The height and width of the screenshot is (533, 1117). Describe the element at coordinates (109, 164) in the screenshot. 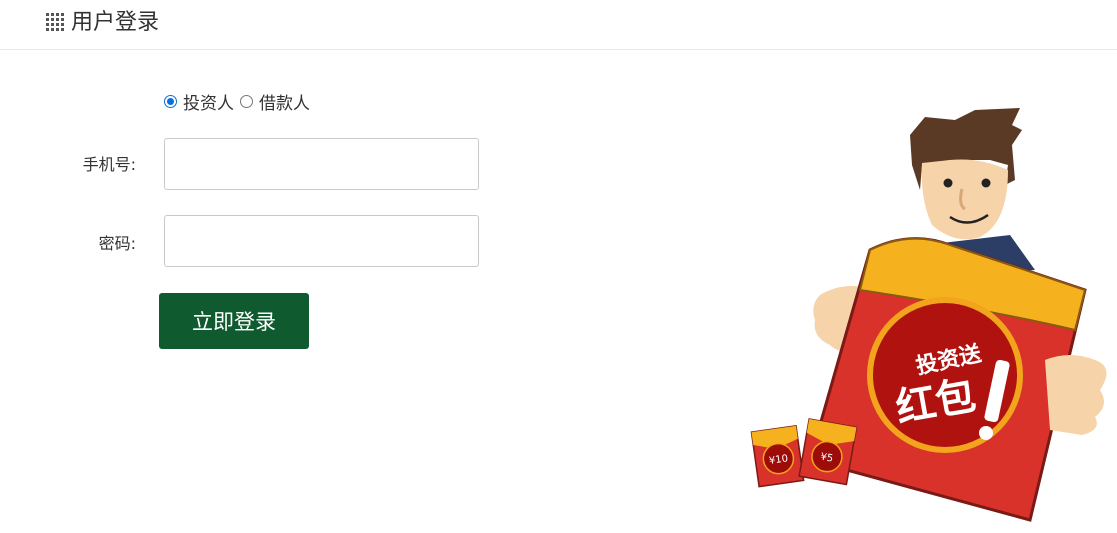

I see `phone-label: 手机号:` at that location.